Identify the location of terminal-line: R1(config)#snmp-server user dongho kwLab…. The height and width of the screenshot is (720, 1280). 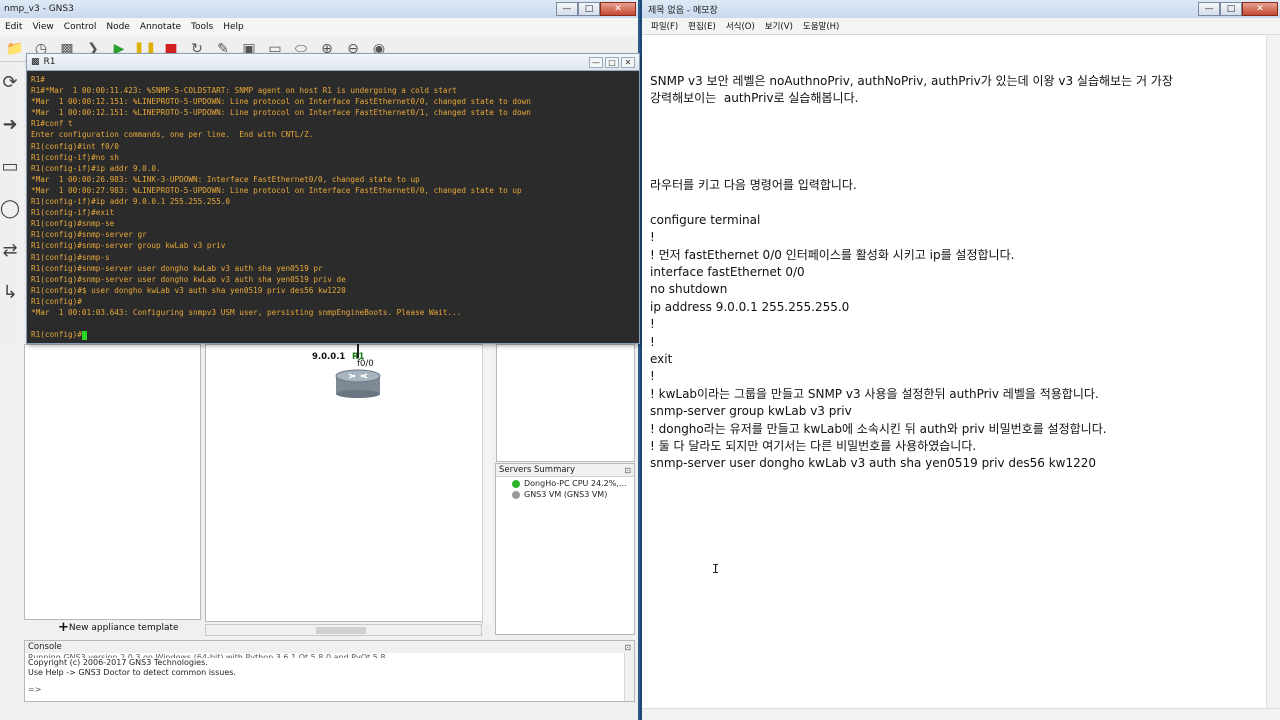
(177, 268).